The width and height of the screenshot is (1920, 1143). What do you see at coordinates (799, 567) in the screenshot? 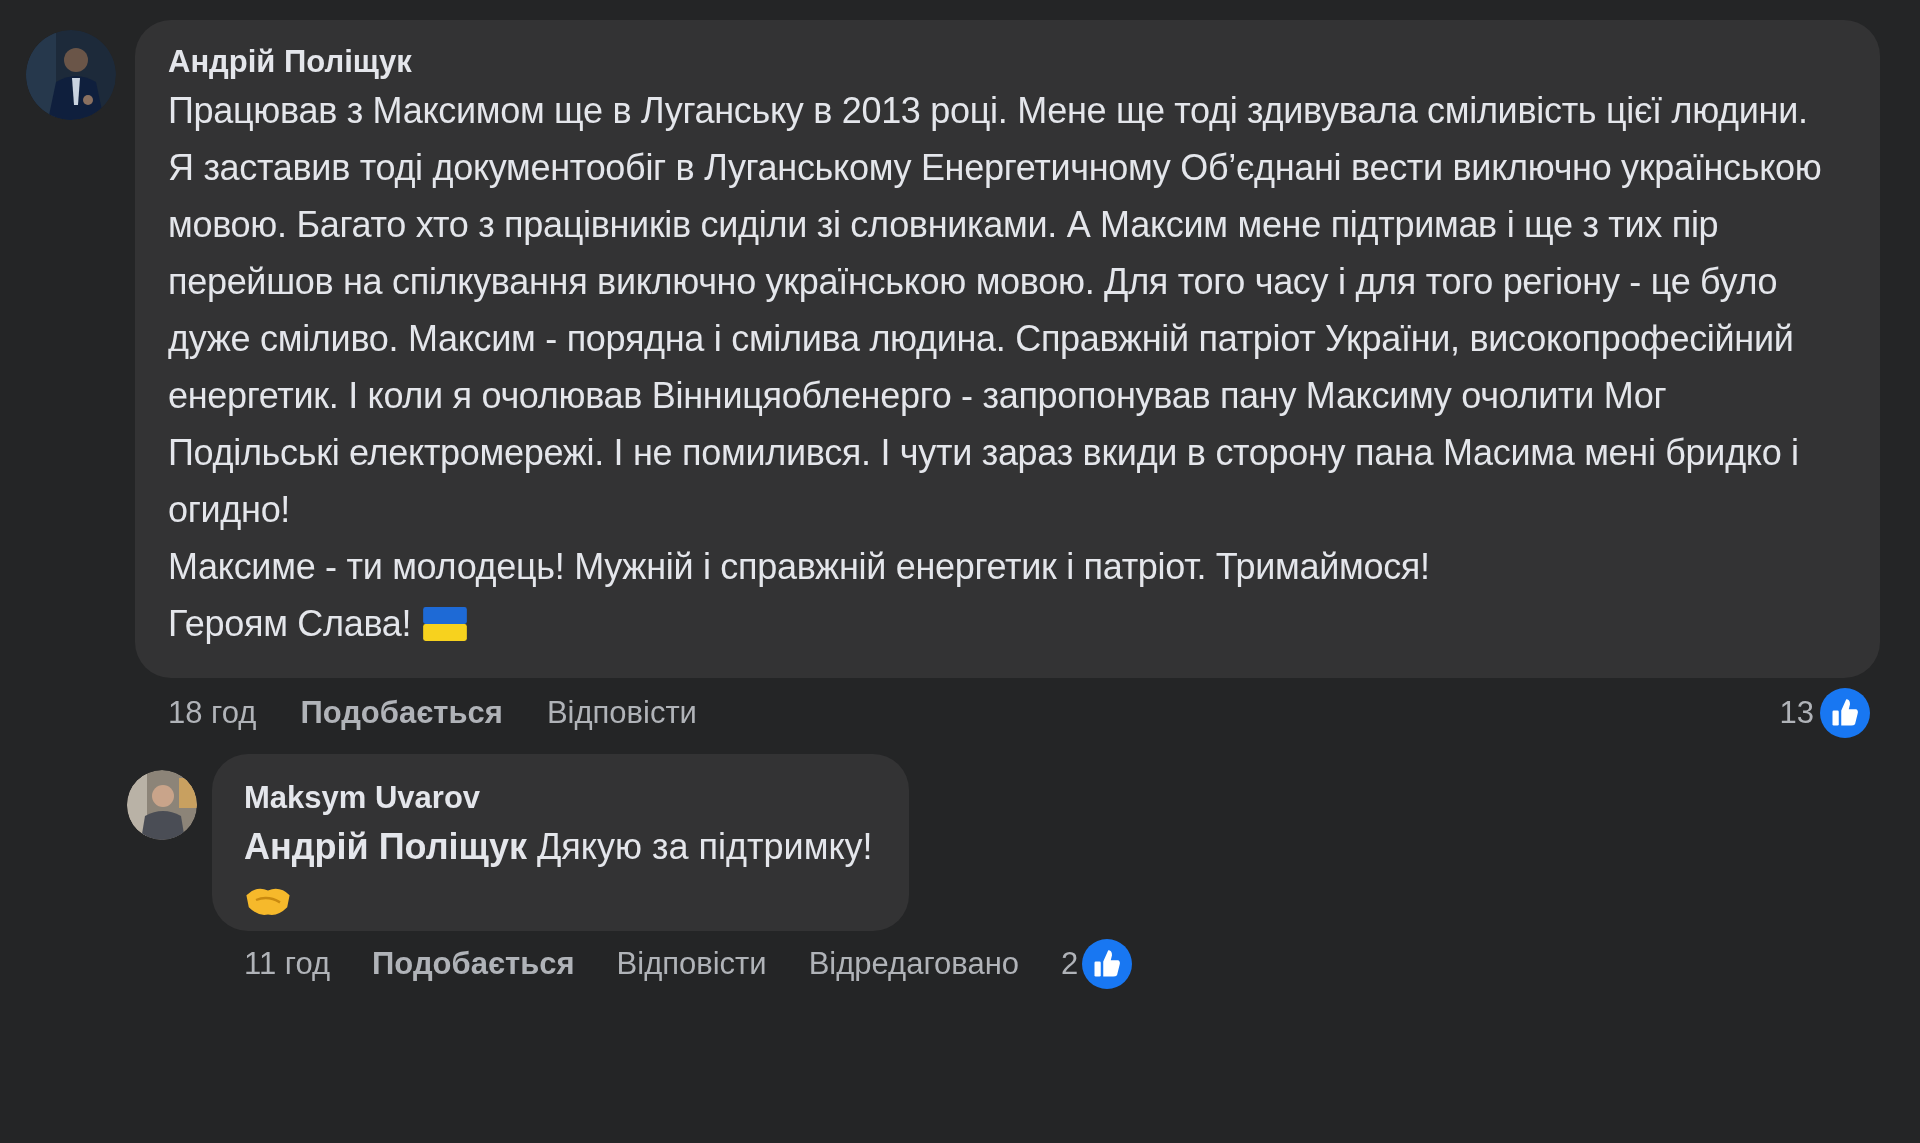
I see `comment-text: Максиме - ти молодець! Мужній і справжній енергетик і патріот. Тримаймося!` at bounding box center [799, 567].